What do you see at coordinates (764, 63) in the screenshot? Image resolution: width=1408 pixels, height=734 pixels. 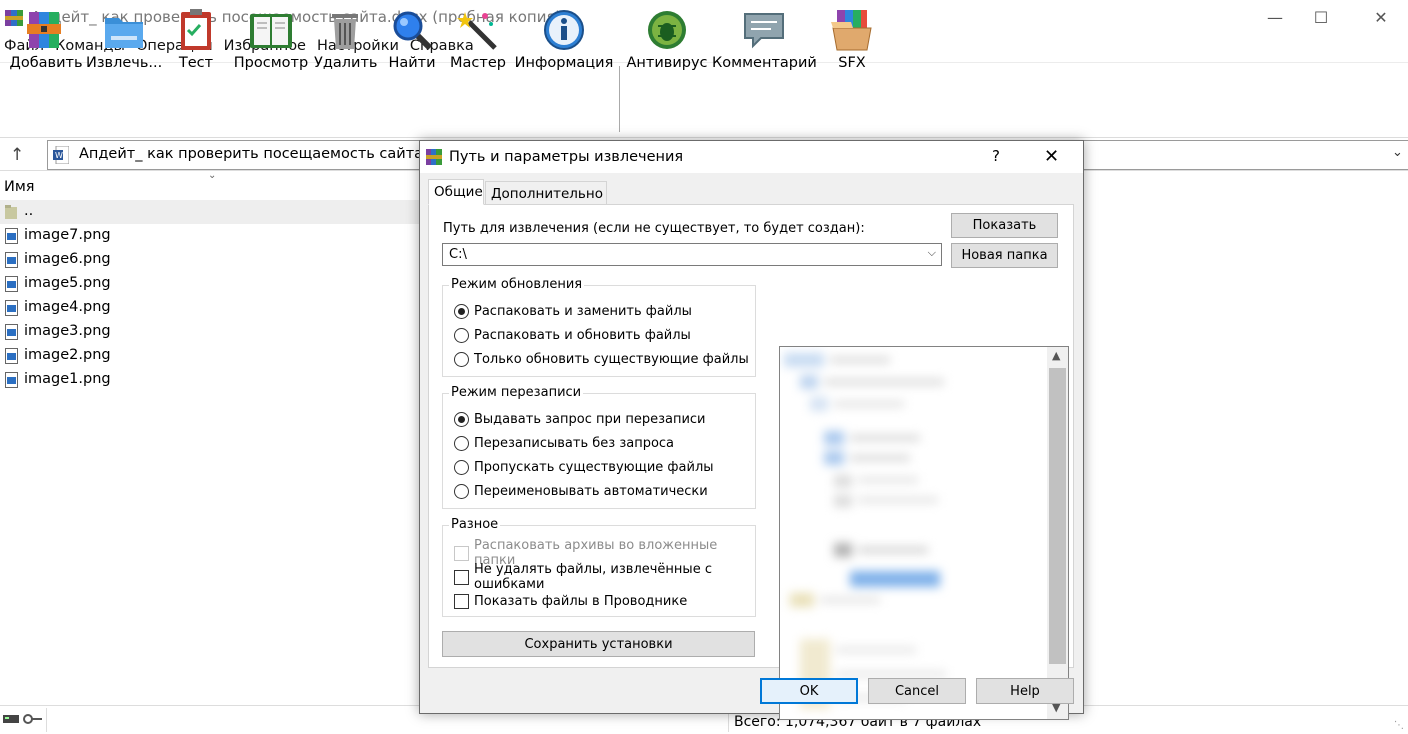 I see `comment-label: Комментарий` at bounding box center [764, 63].